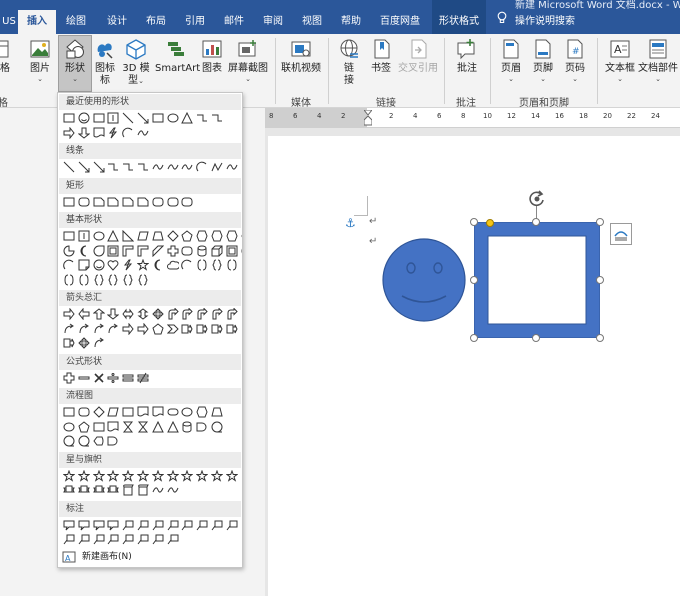 Image resolution: width=680 pixels, height=596 pixels. I want to click on bookmark-button: 书签, so click(381, 64).